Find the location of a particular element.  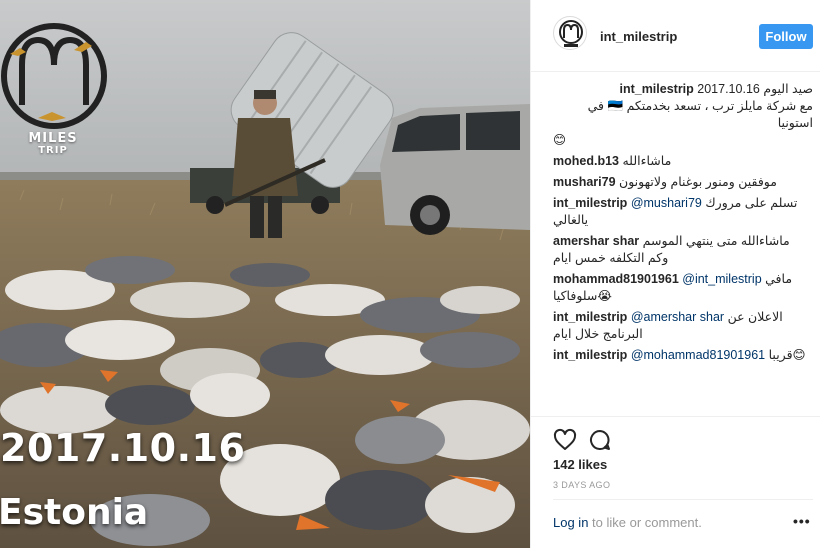

header-username-link: int_milestrip is located at coordinates (638, 36).